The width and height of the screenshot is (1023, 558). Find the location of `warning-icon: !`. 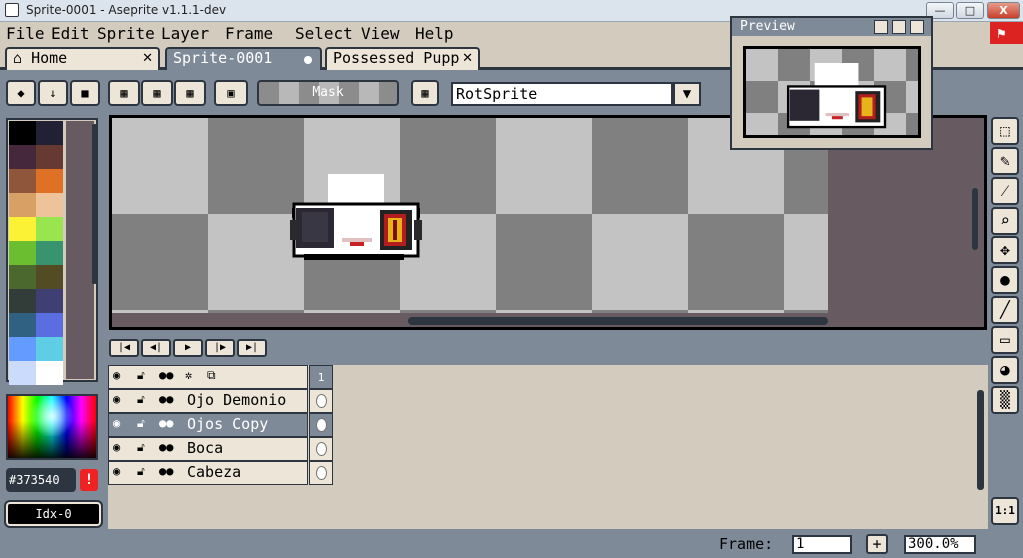

warning-icon: ! is located at coordinates (89, 480).